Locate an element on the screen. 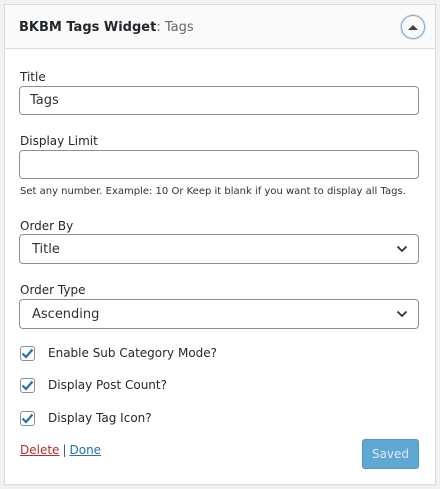 The image size is (440, 489). collapse-toggle-button is located at coordinates (413, 27).